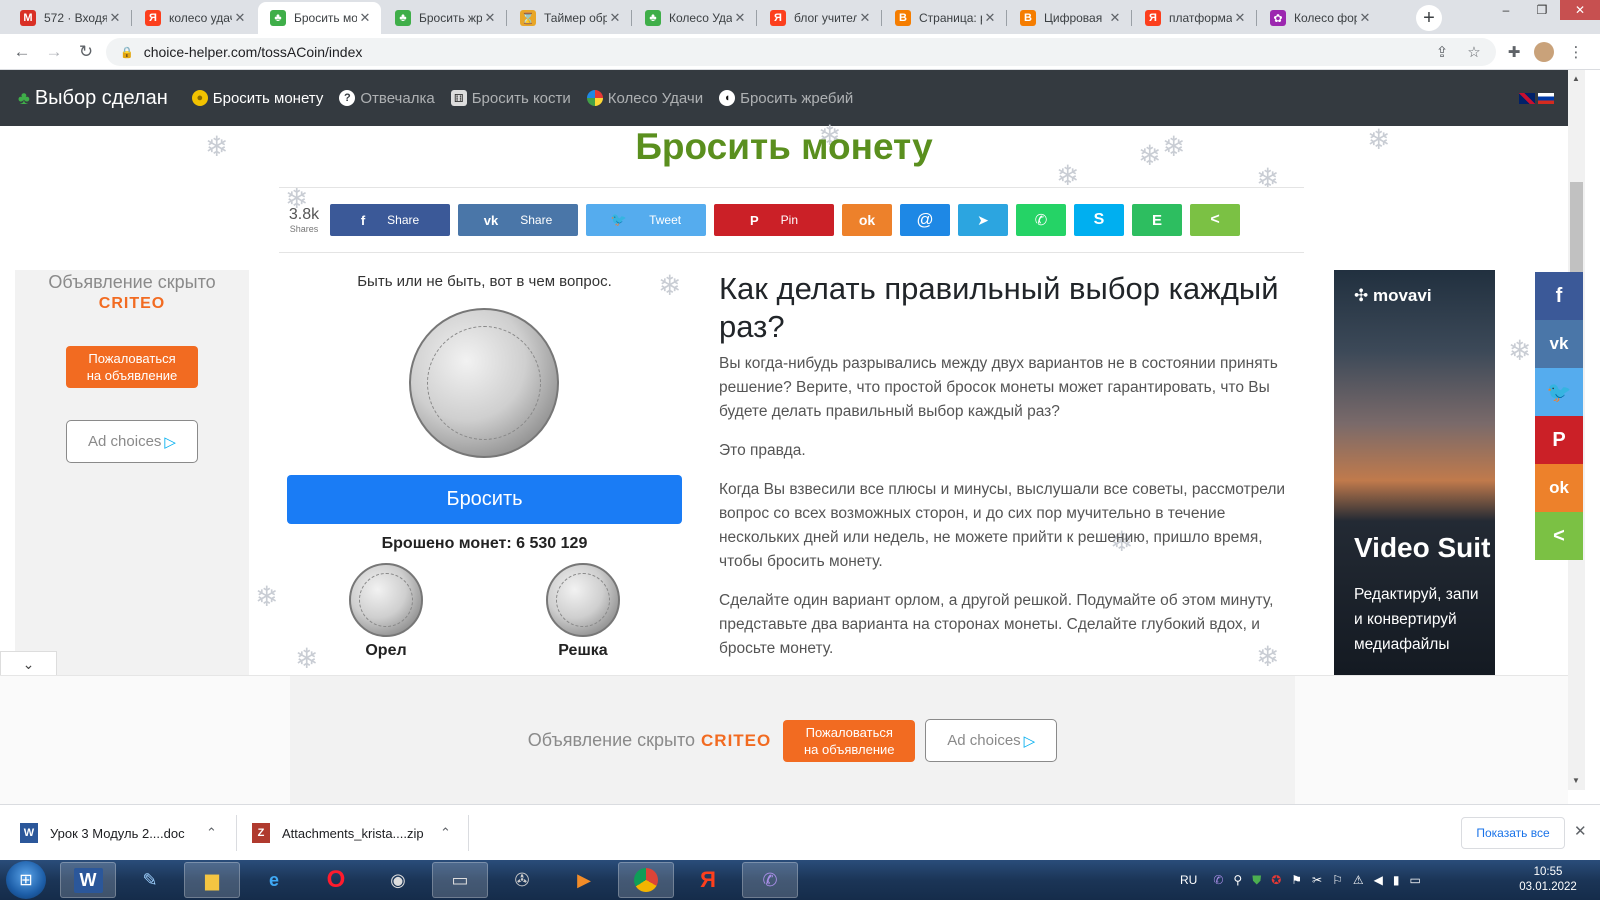  Describe the element at coordinates (26, 880) in the screenshot. I see `start-button: ⊞` at that location.